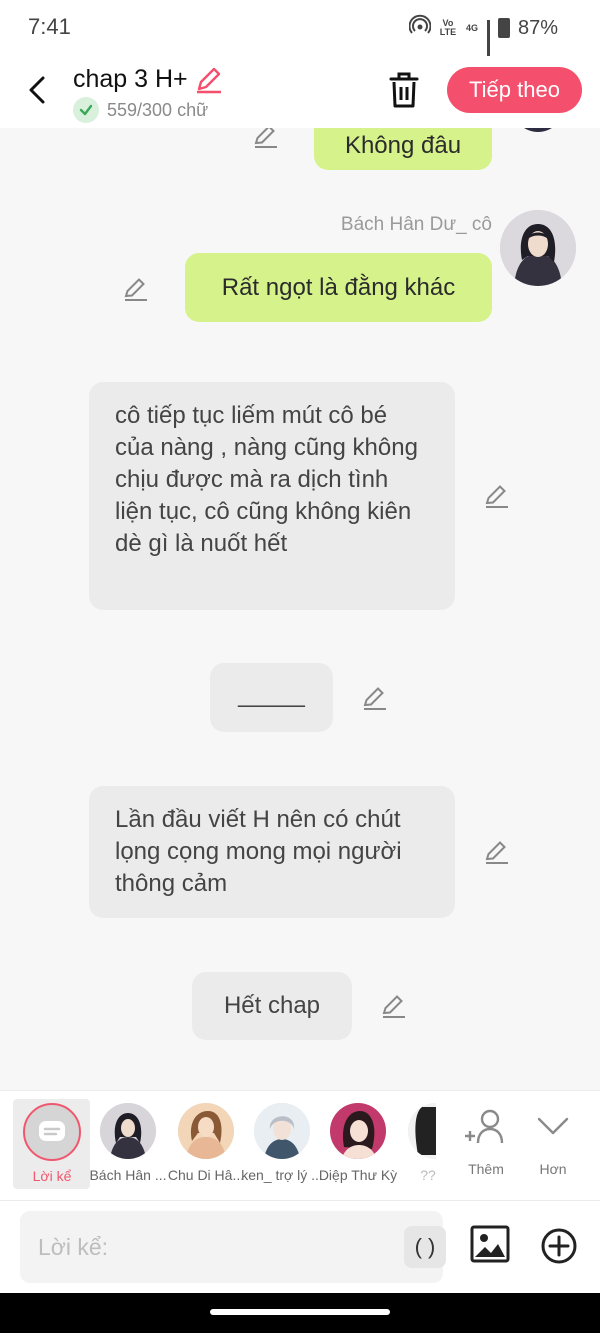  Describe the element at coordinates (272, 1006) in the screenshot. I see `narration-bubble: Hết chap` at that location.